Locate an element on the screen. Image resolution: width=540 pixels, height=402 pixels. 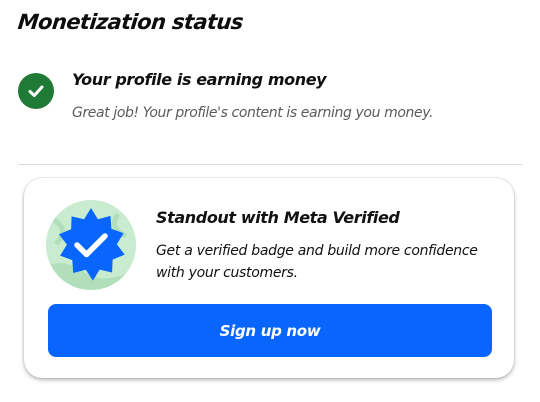
page-title: Monetization status is located at coordinates (130, 22).